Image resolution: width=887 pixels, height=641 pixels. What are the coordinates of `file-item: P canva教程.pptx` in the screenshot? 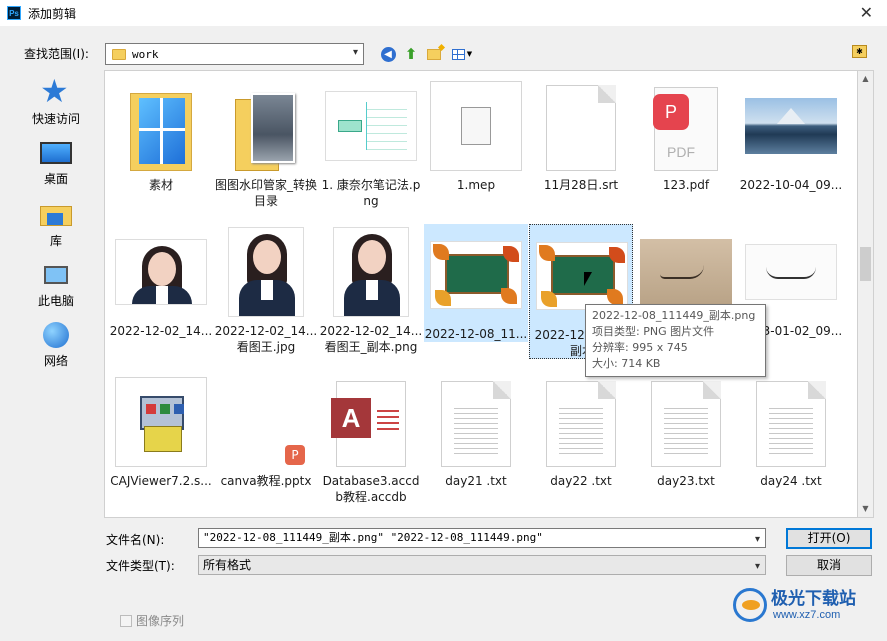 It's located at (266, 441).